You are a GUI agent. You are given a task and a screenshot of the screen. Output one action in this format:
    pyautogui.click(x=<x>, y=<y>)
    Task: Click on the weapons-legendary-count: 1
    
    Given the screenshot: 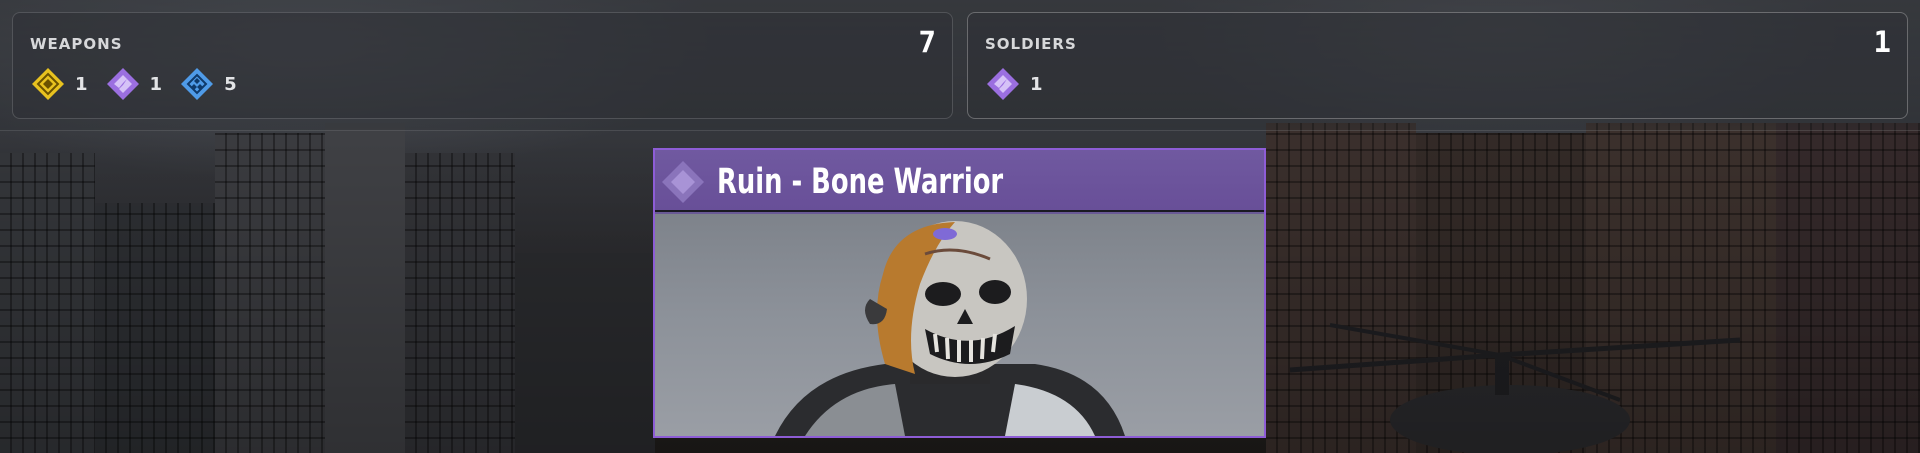 What is the action you would take?
    pyautogui.click(x=59, y=84)
    